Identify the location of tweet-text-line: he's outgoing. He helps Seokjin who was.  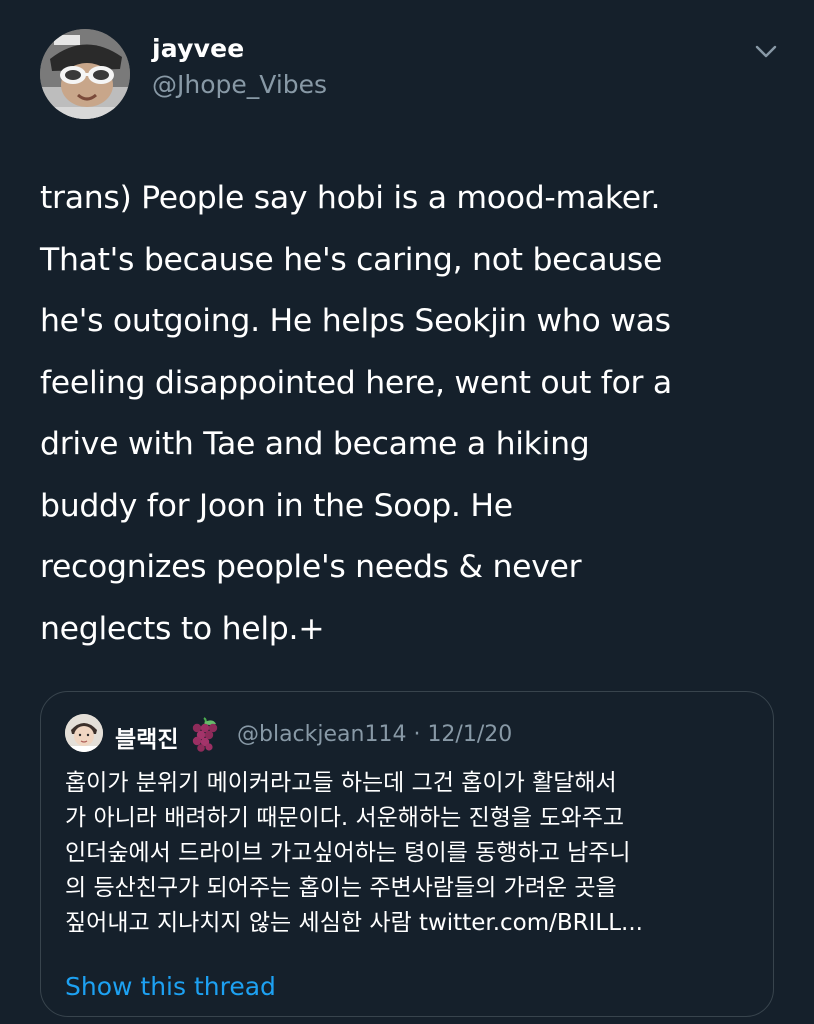
(355, 321).